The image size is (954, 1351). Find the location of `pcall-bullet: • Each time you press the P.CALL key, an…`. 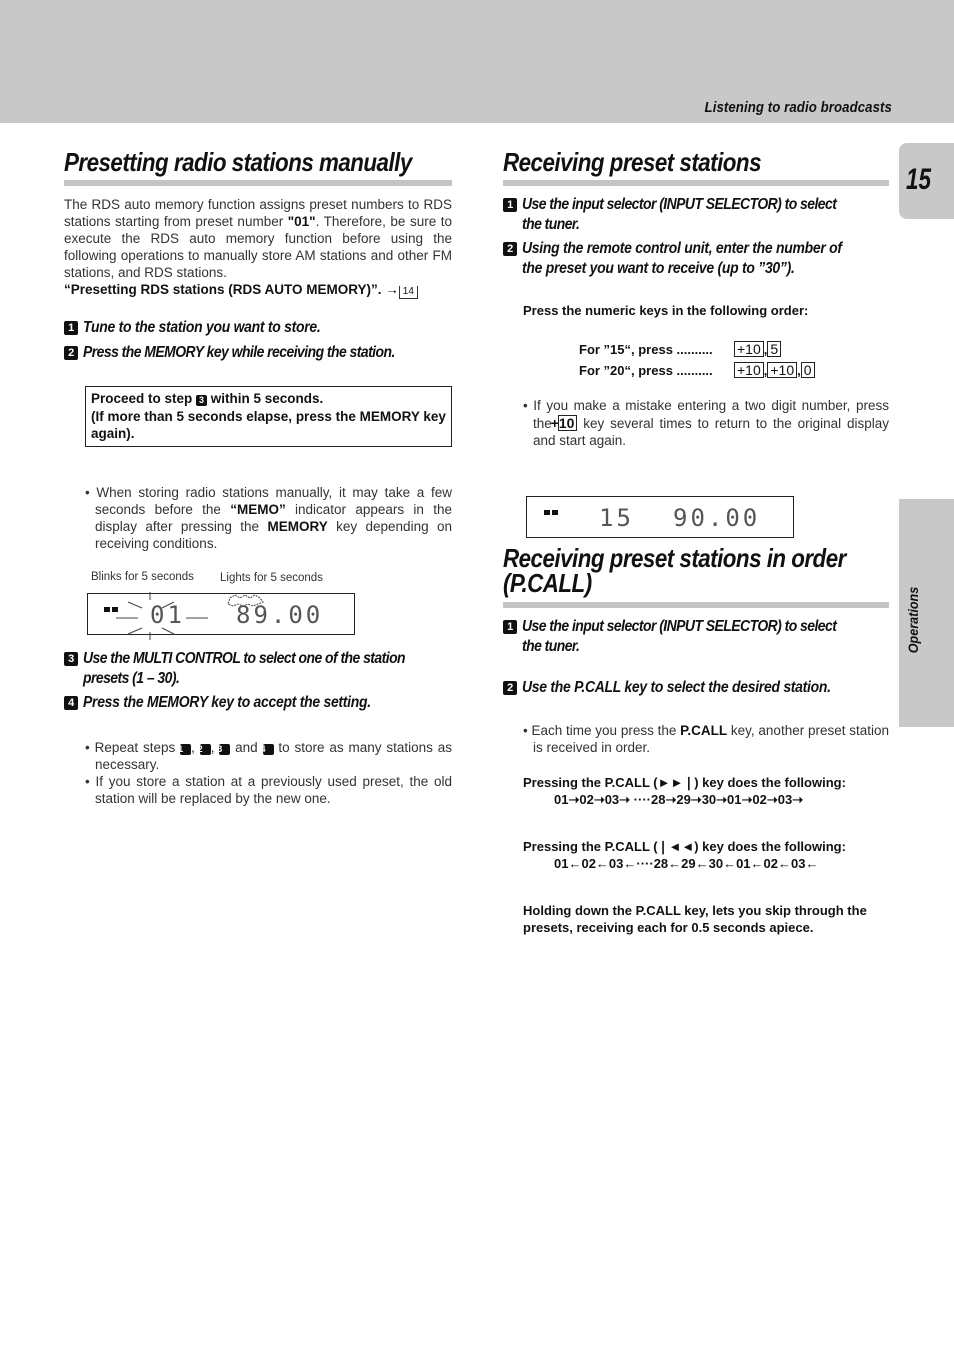

pcall-bullet: • Each time you press the P.CALL key, an… is located at coordinates (706, 739).